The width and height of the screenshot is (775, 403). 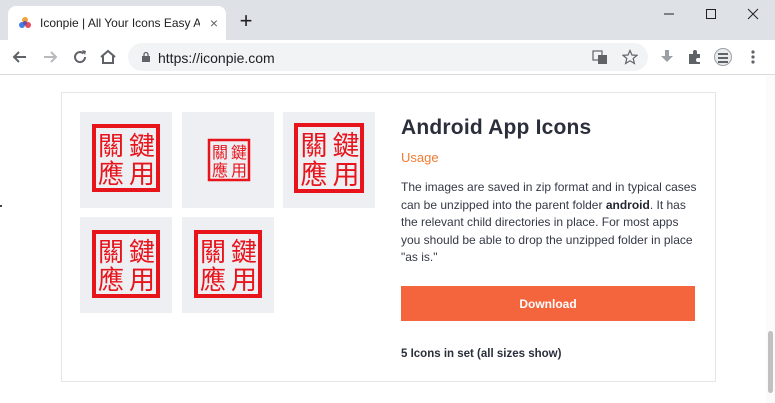 I want to click on browser-titlebar: Iconpie | All Your Icons Easy As × +, so click(x=387, y=20).